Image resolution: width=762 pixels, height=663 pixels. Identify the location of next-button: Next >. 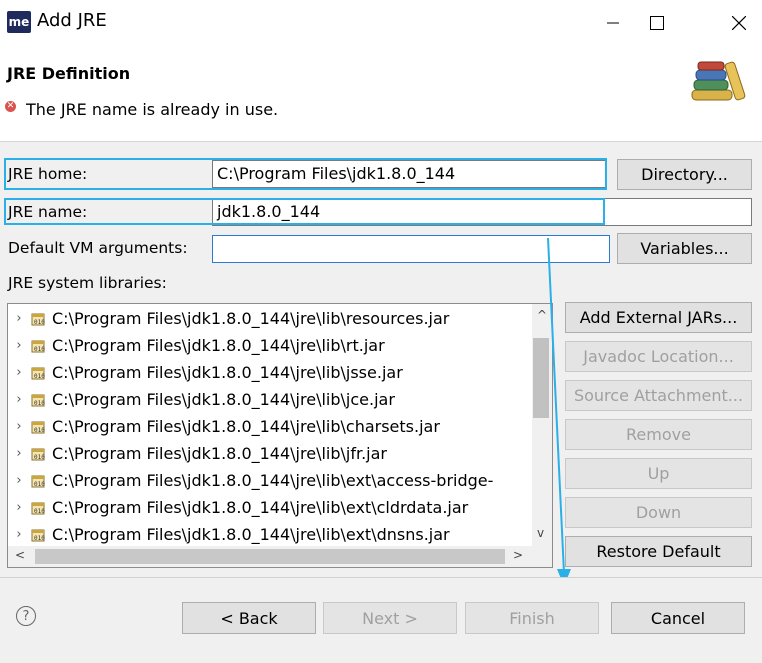
(390, 618).